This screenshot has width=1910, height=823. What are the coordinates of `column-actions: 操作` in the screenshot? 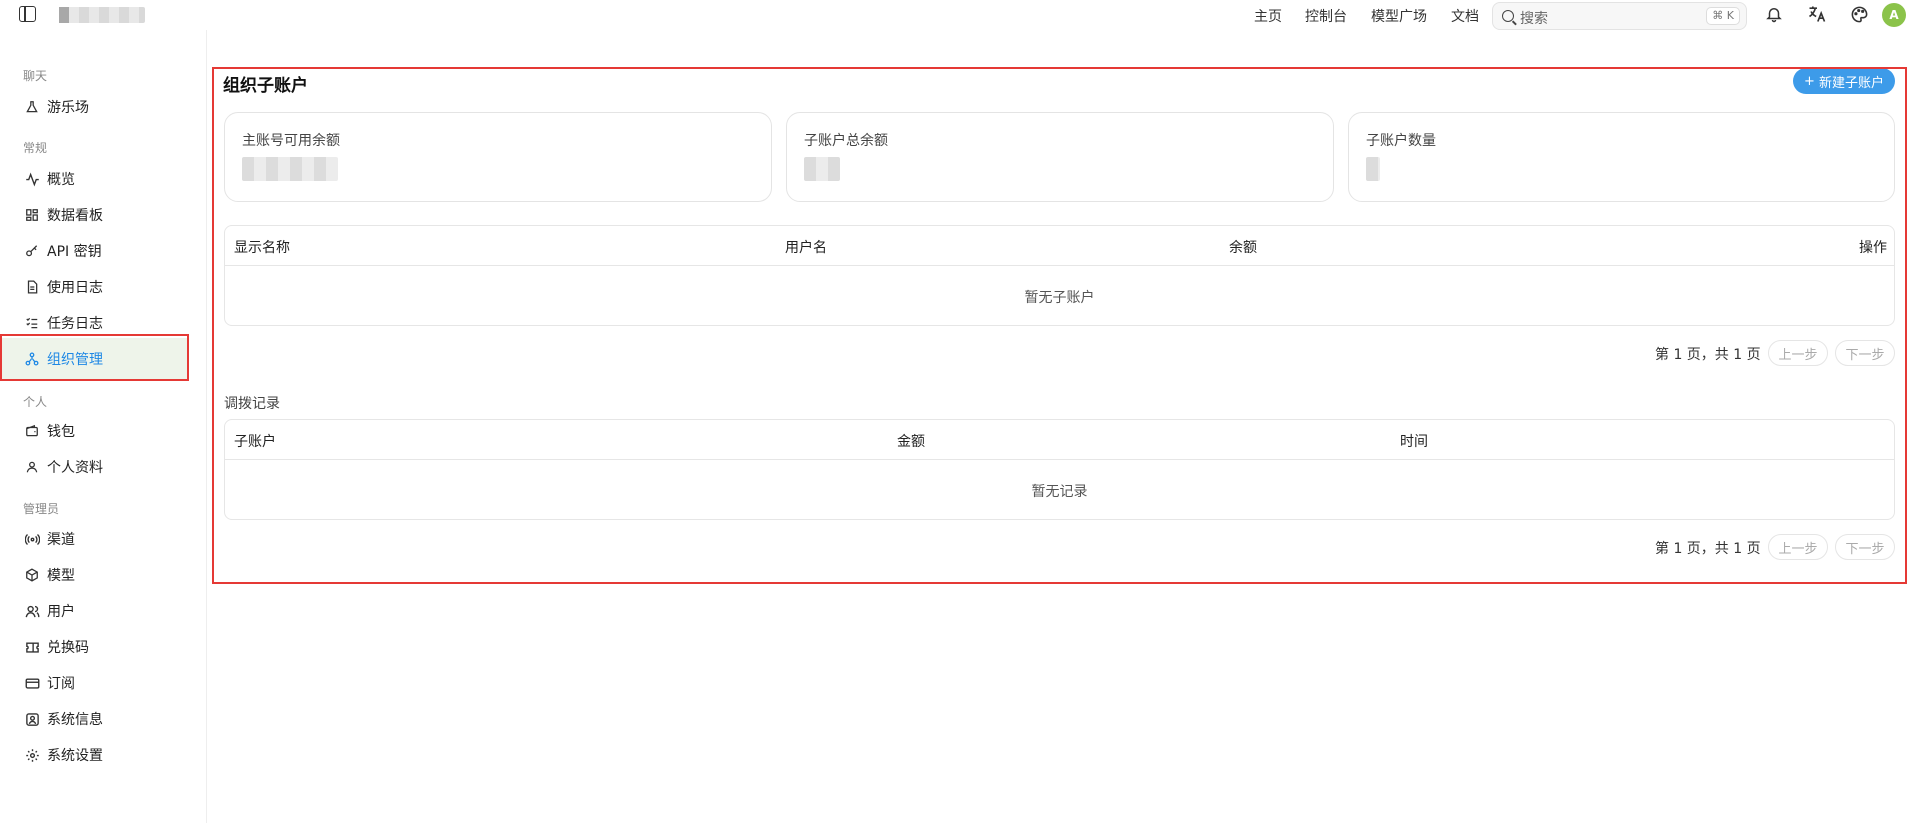 It's located at (1873, 248).